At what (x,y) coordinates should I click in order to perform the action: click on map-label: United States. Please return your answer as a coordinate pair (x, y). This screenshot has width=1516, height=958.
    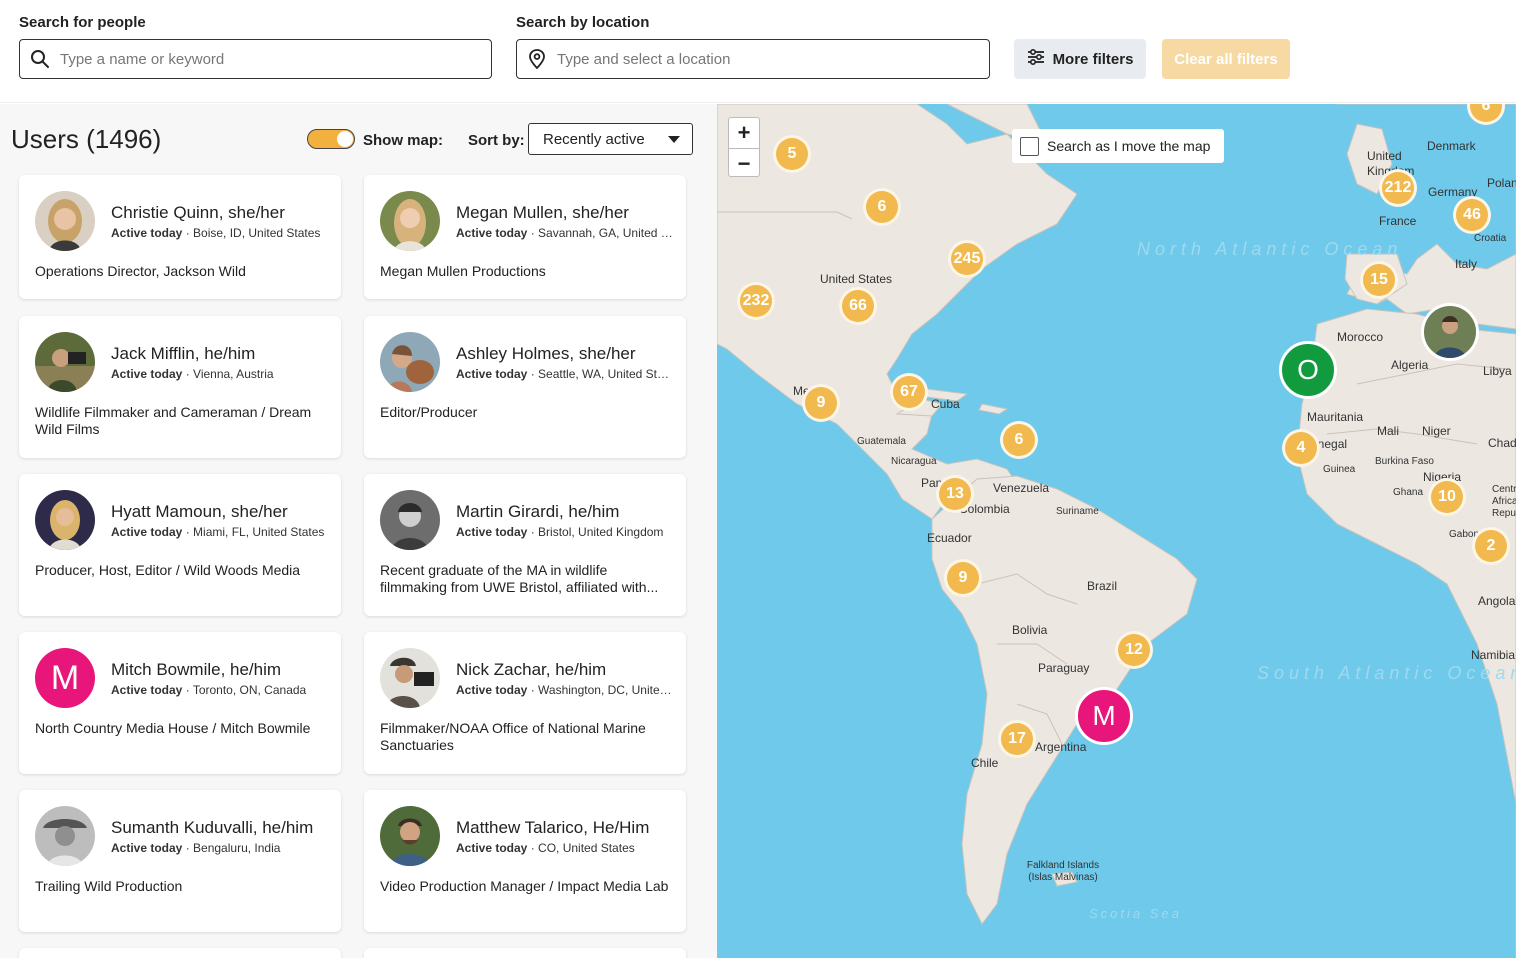
    Looking at the image, I should click on (856, 279).